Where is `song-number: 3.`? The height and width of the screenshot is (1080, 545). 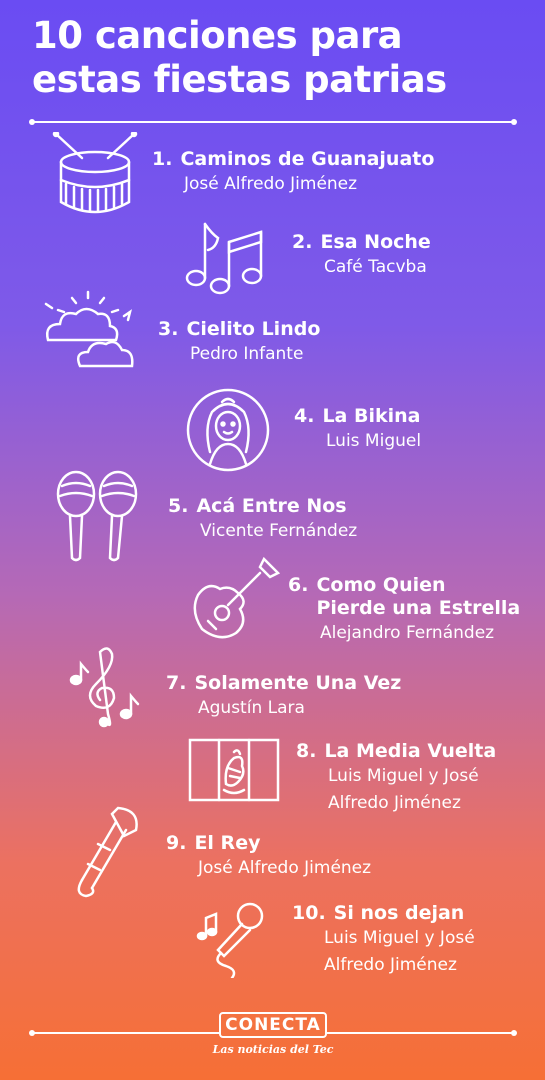
song-number: 3. is located at coordinates (168, 329).